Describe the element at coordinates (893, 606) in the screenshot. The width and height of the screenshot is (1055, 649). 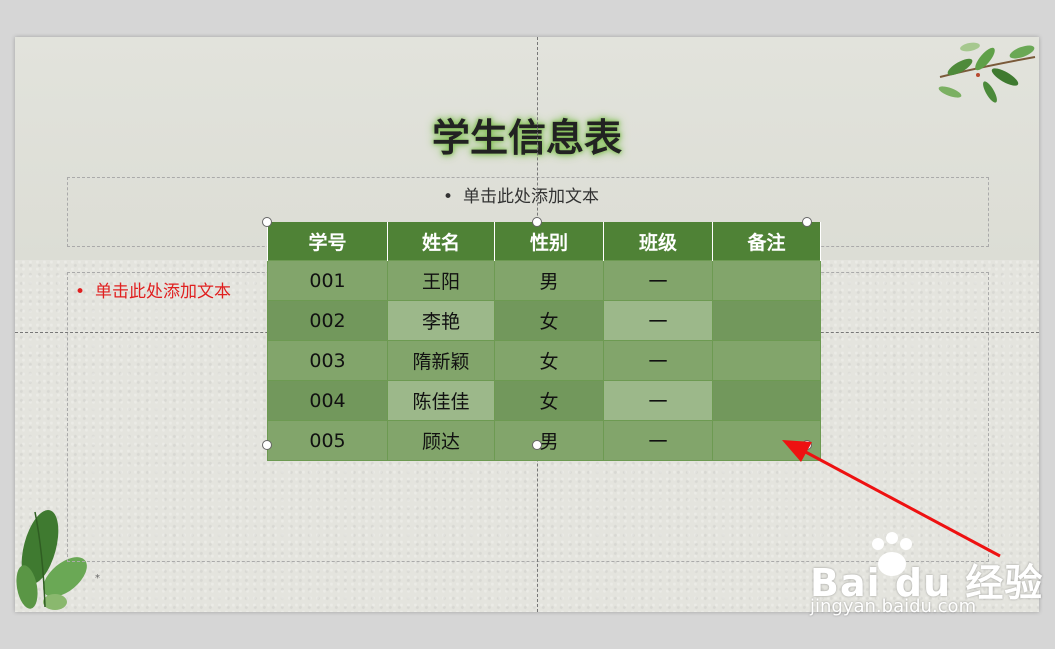
I see `watermark-url: jingyan.baidu.com` at that location.